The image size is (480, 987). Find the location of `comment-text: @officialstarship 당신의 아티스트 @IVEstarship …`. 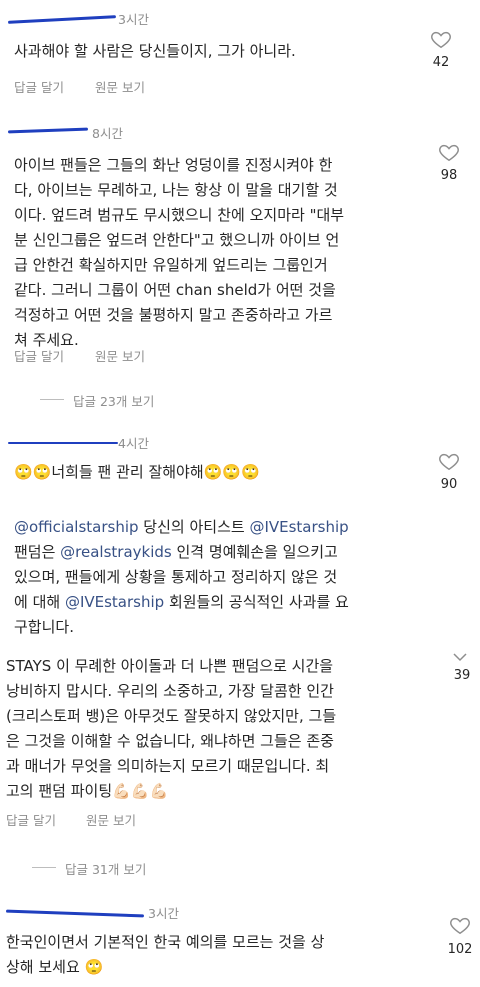

comment-text: @officialstarship 당신의 아티스트 @IVEstarship … is located at coordinates (181, 577).